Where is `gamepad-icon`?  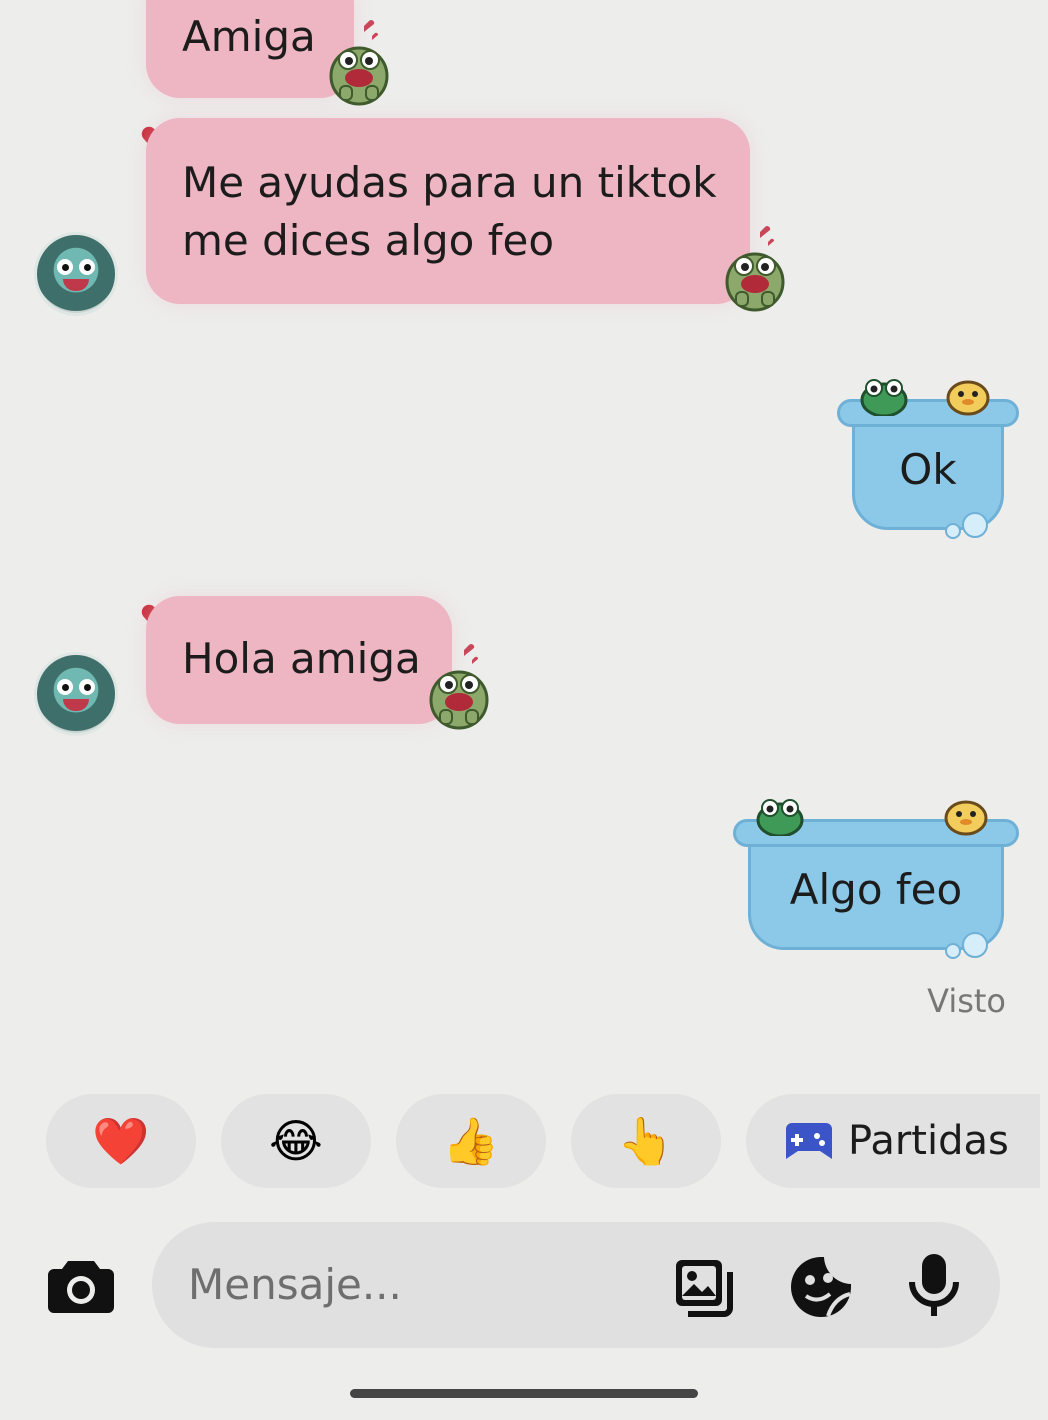
gamepad-icon is located at coordinates (809, 1141).